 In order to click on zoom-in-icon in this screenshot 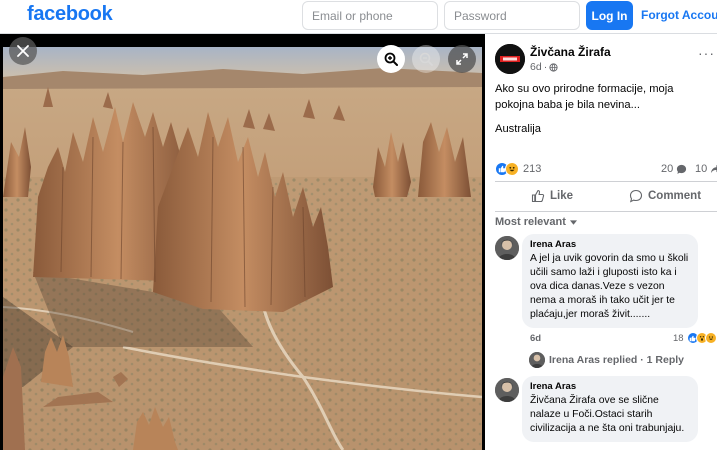, I will do `click(391, 59)`.